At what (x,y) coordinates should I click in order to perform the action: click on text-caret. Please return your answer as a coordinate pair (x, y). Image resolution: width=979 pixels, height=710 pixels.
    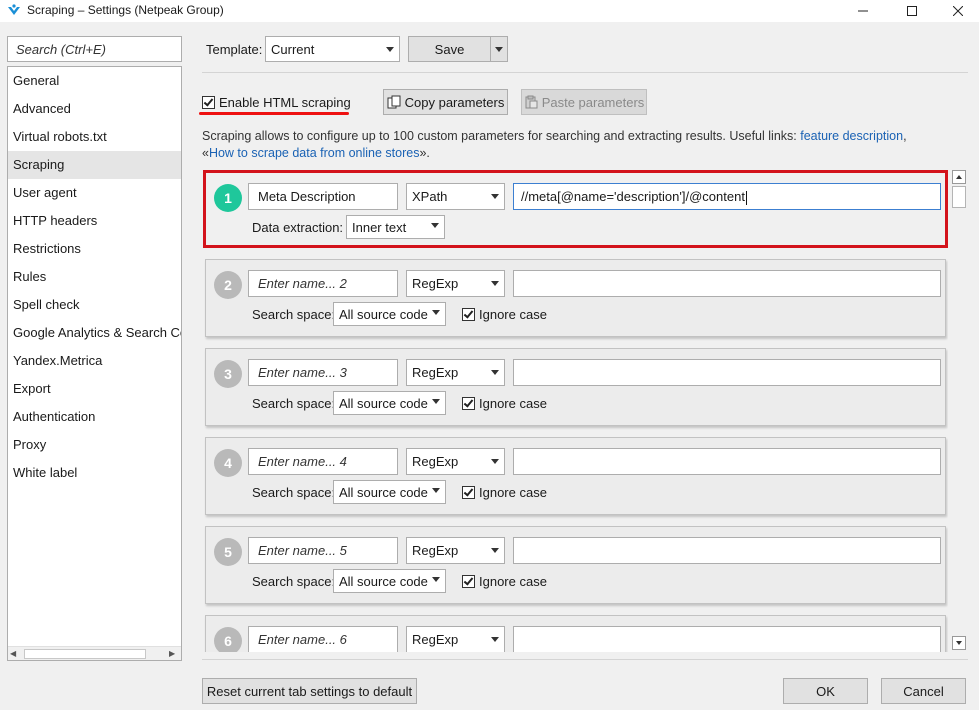
    Looking at the image, I should click on (746, 197).